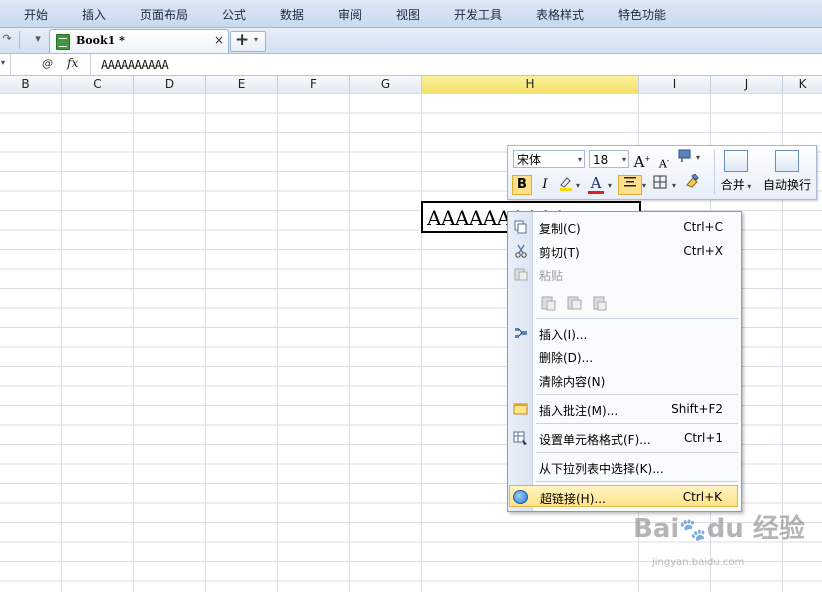 The height and width of the screenshot is (592, 822). I want to click on font-name-value: 宋体, so click(529, 160).